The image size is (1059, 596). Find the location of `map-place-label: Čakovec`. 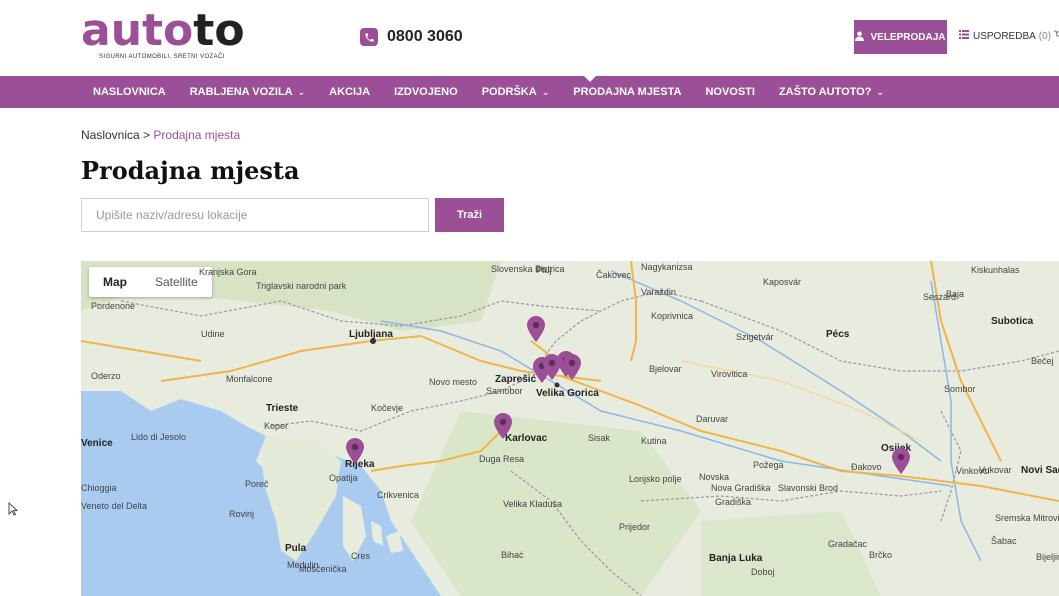

map-place-label: Čakovec is located at coordinates (614, 275).